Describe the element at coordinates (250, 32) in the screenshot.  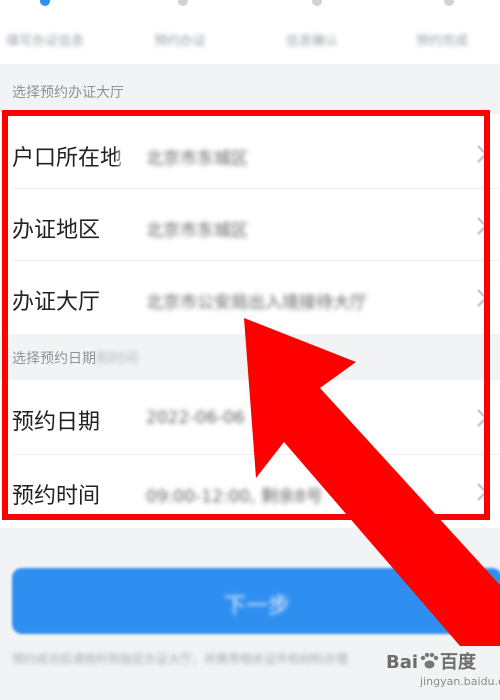
I see `progress-steps: 填写办证信息 预约办证 信息确认 预约完成` at that location.